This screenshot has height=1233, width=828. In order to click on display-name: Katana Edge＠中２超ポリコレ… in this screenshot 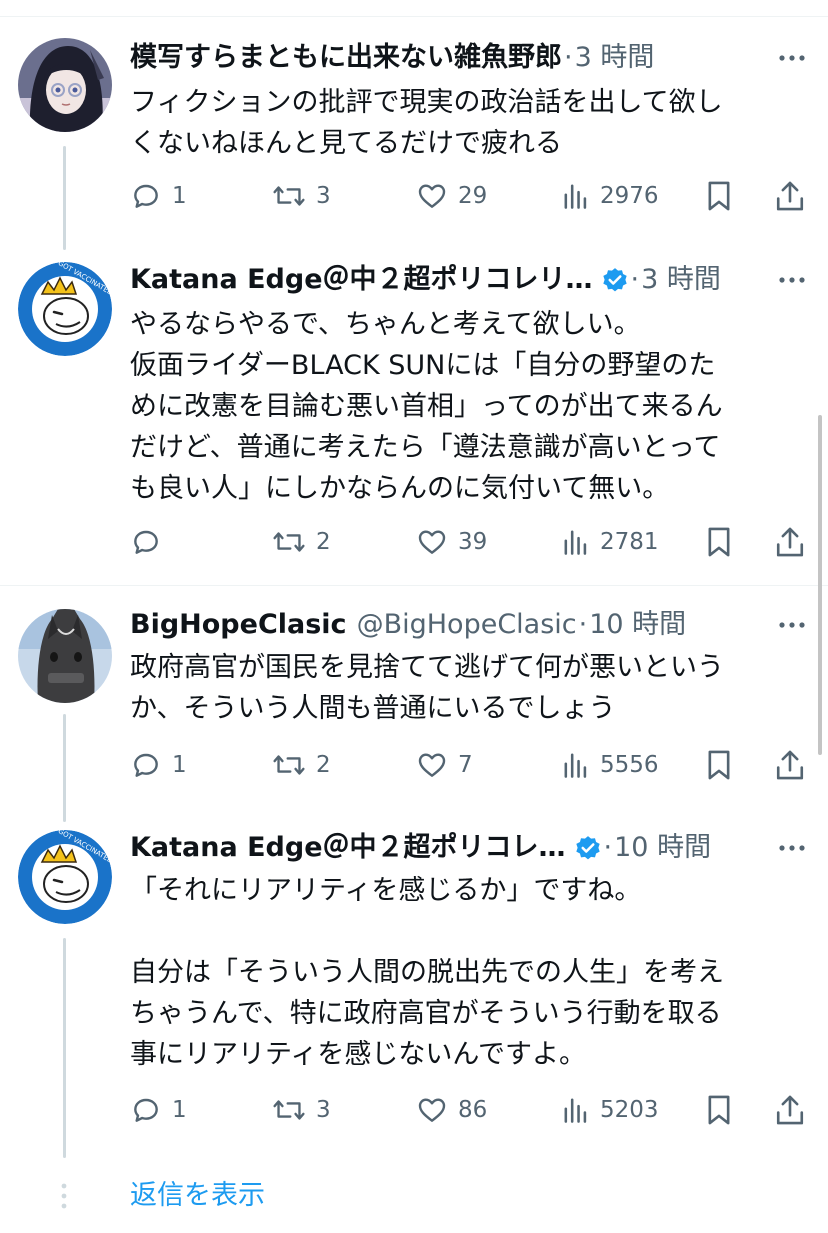, I will do `click(348, 848)`.